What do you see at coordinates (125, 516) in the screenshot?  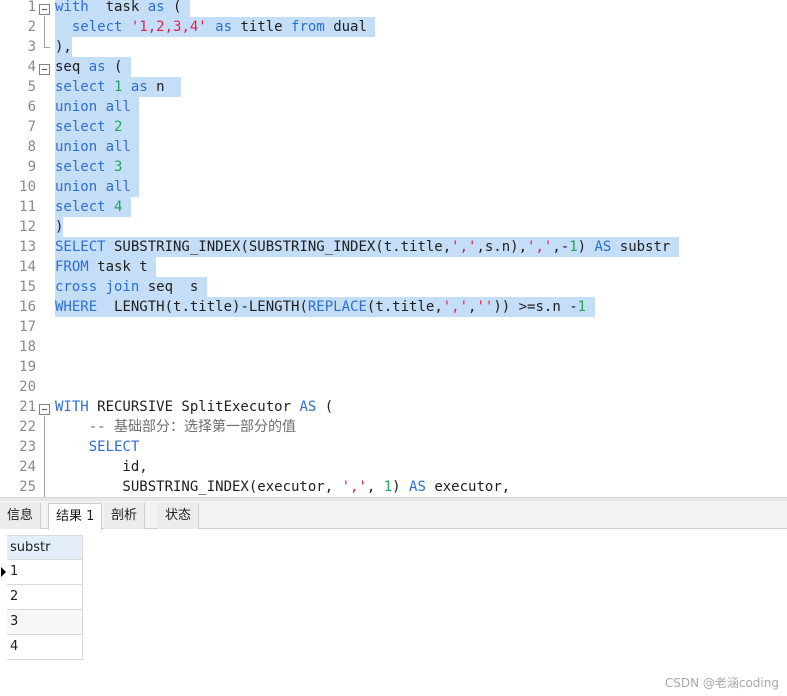 I see `tab-profile: 剖析` at bounding box center [125, 516].